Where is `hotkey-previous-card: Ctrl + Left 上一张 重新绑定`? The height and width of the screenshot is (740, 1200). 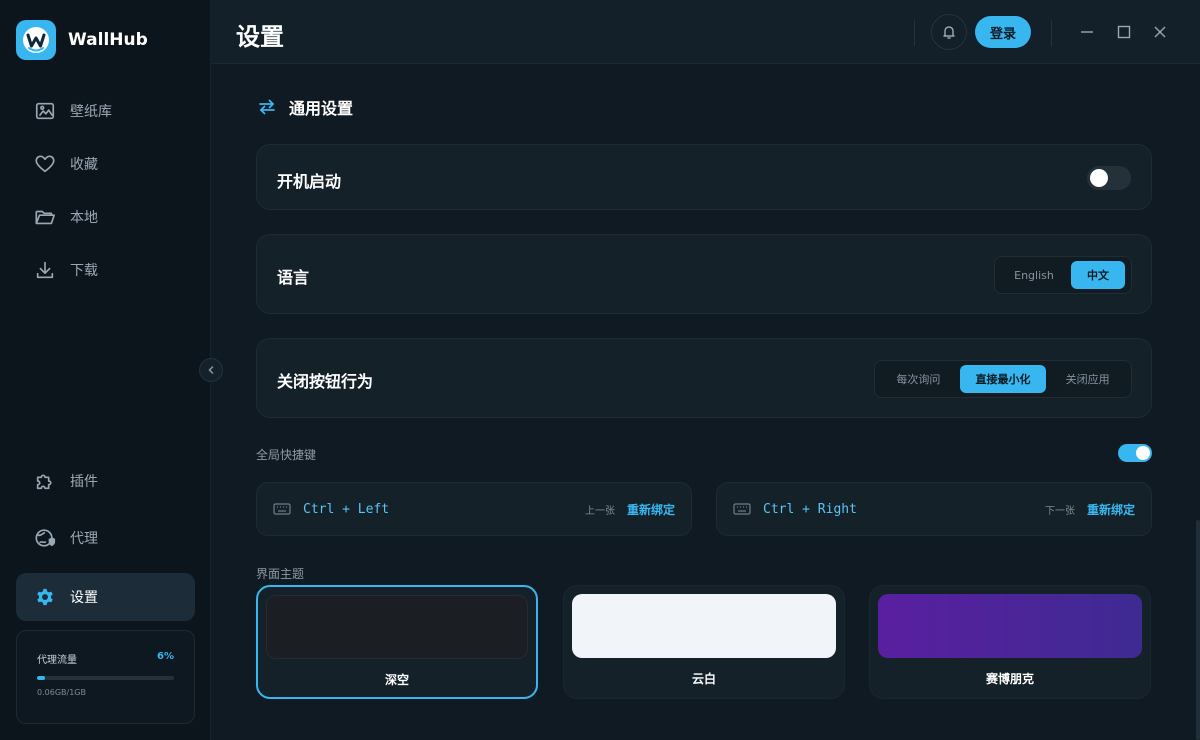 hotkey-previous-card: Ctrl + Left 上一张 重新绑定 is located at coordinates (474, 509).